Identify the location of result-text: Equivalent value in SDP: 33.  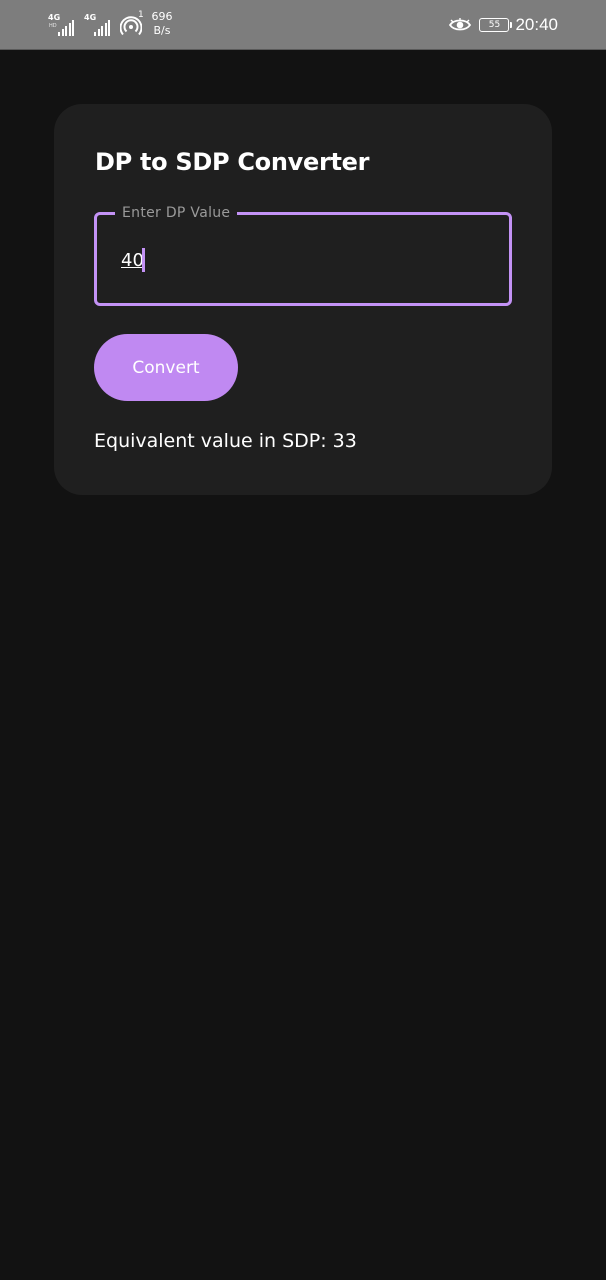
(225, 441).